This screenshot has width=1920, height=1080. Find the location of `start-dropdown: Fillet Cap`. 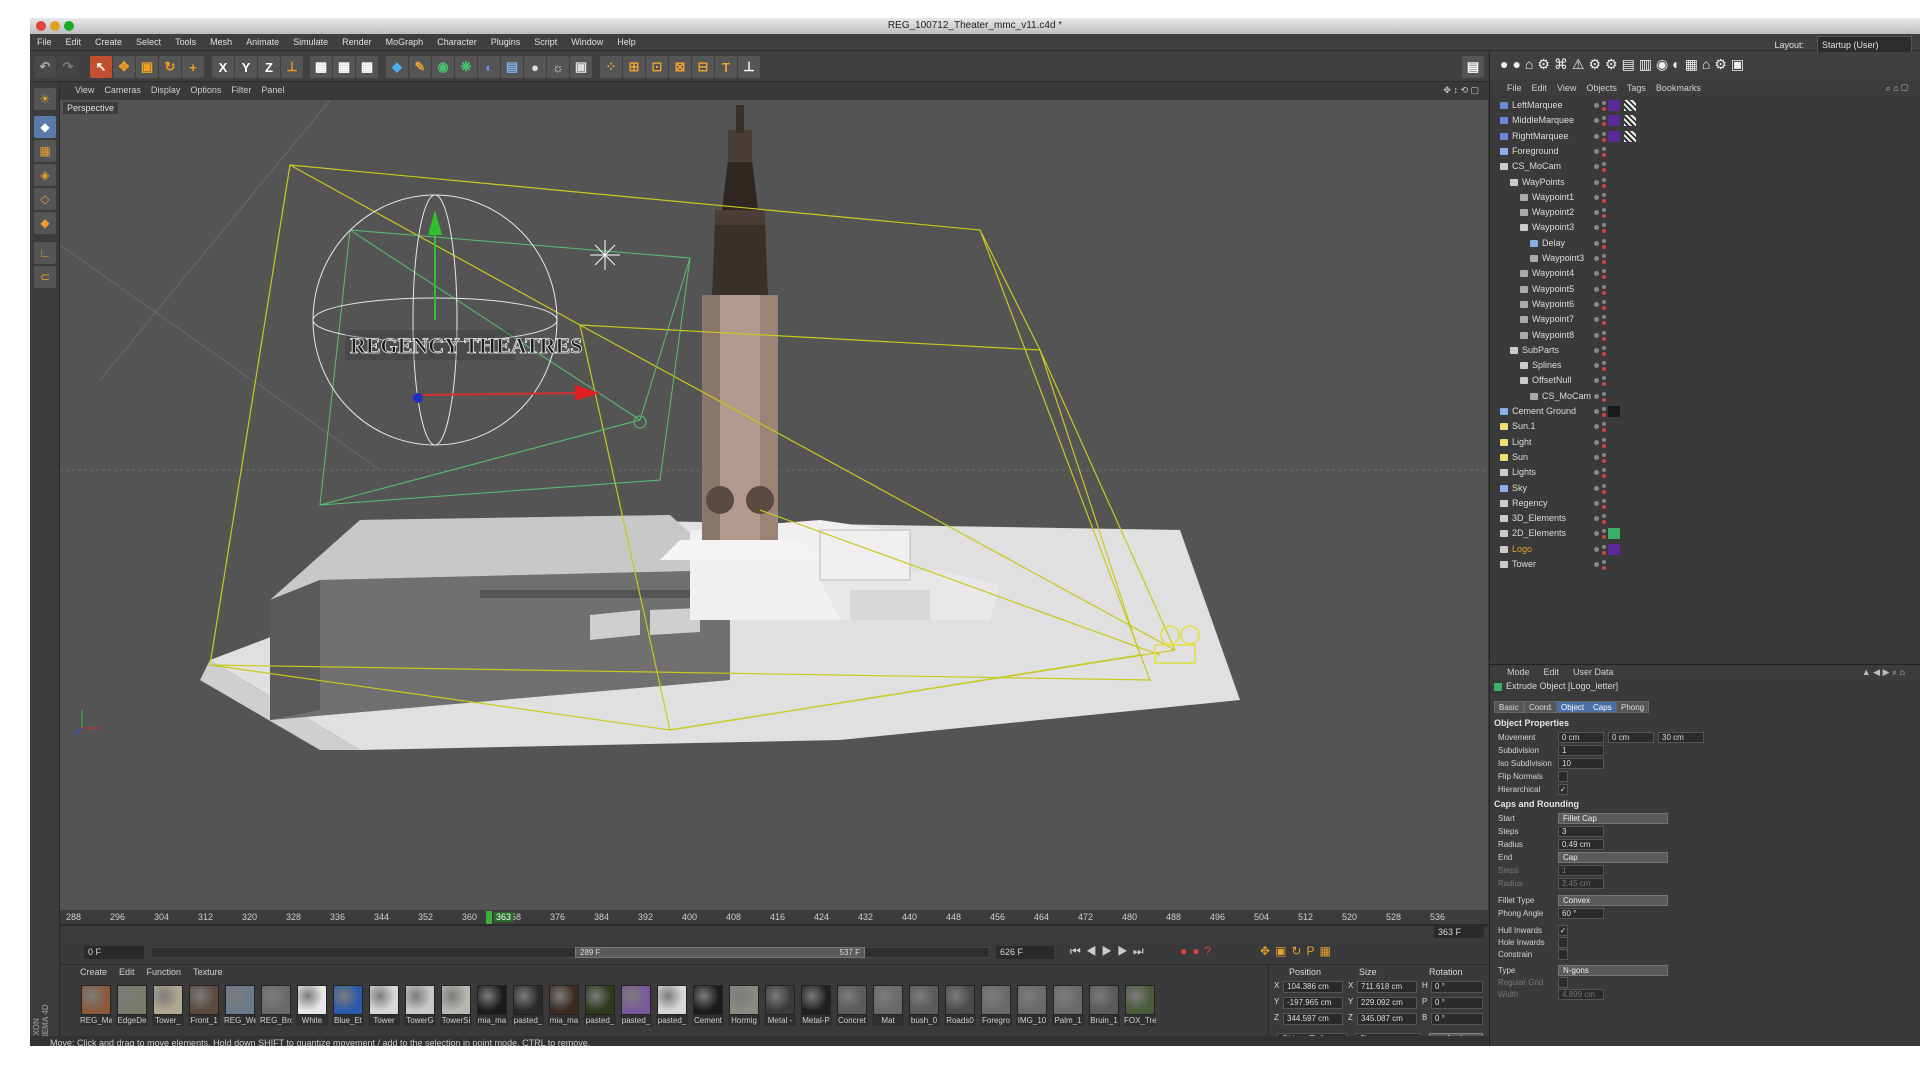

start-dropdown: Fillet Cap is located at coordinates (1613, 818).